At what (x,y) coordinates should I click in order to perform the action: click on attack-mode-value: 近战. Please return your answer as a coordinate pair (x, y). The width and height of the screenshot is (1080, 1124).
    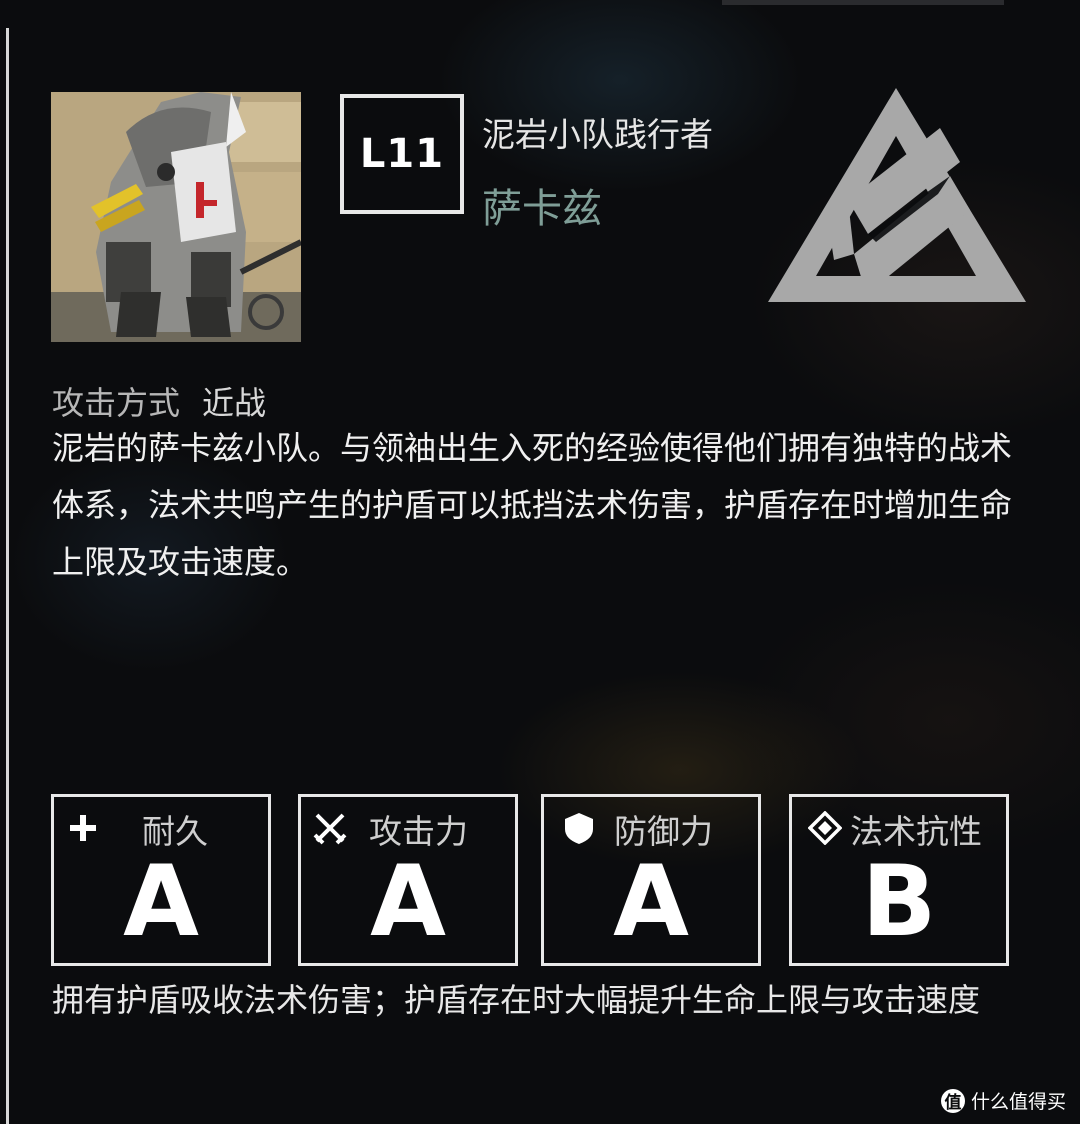
    Looking at the image, I should click on (234, 403).